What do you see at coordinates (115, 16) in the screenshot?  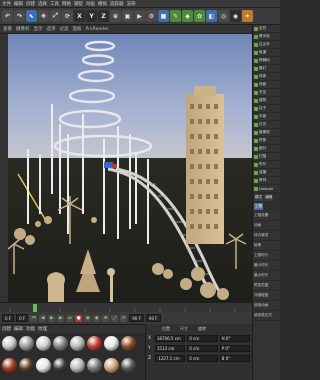 I see `coordinate-system-button: ⊕` at bounding box center [115, 16].